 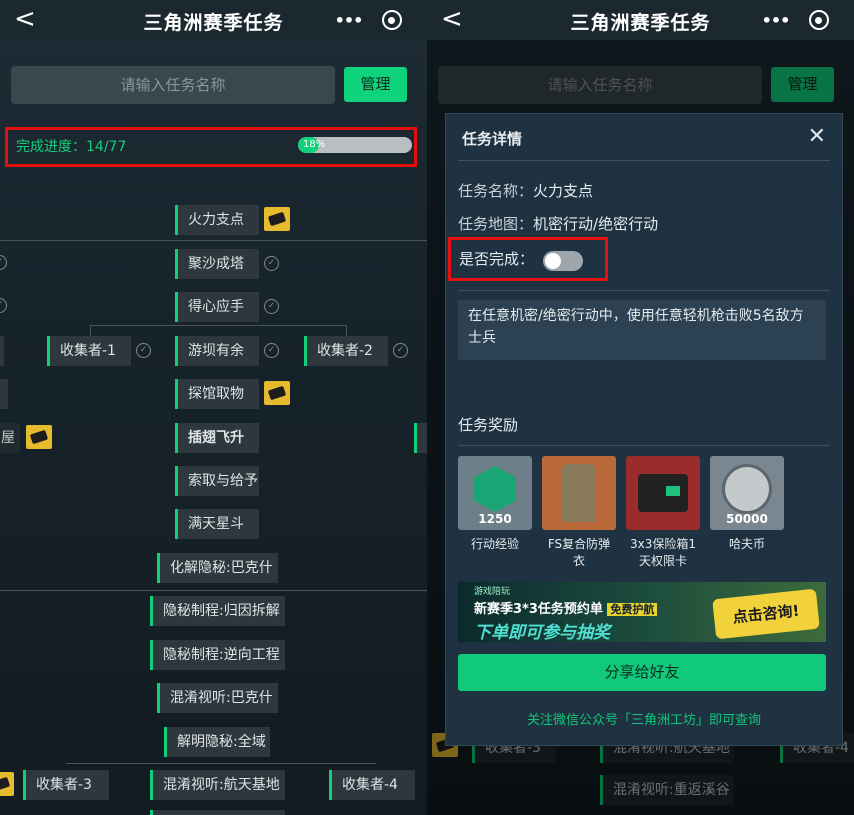 I want to click on task-node-partial: 屋, so click(x=10, y=438).